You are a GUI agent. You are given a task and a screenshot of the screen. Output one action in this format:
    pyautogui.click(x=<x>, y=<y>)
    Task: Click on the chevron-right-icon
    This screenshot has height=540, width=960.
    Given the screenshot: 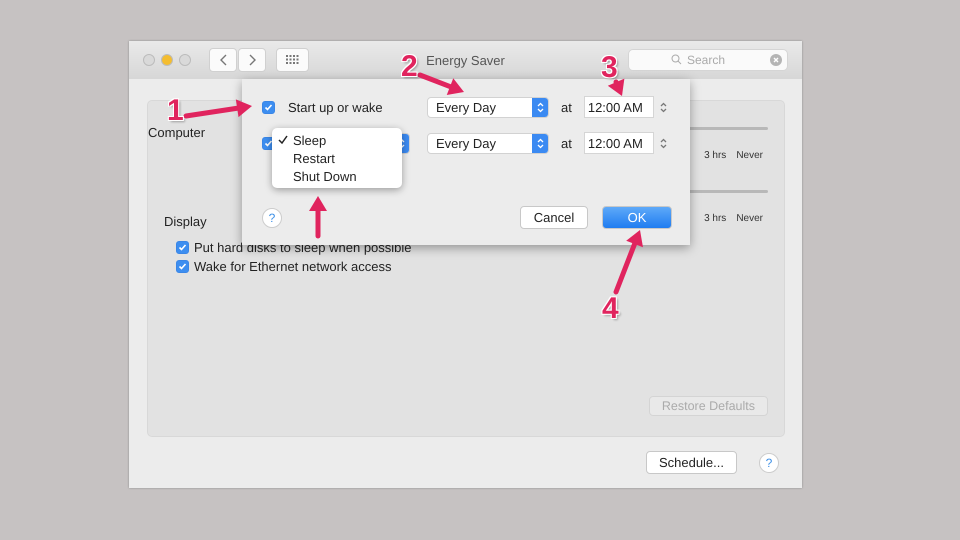 What is the action you would take?
    pyautogui.click(x=252, y=60)
    